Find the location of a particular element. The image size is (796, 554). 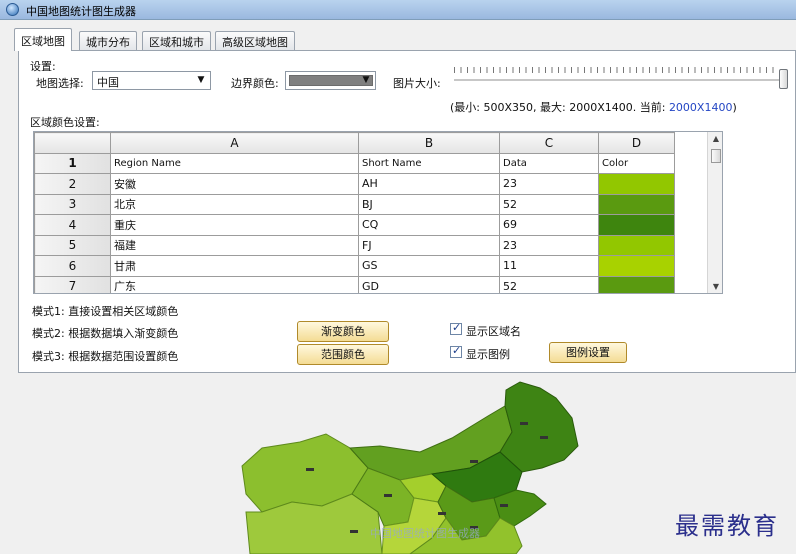

border-color-label: 边界颜色: is located at coordinates (255, 83).